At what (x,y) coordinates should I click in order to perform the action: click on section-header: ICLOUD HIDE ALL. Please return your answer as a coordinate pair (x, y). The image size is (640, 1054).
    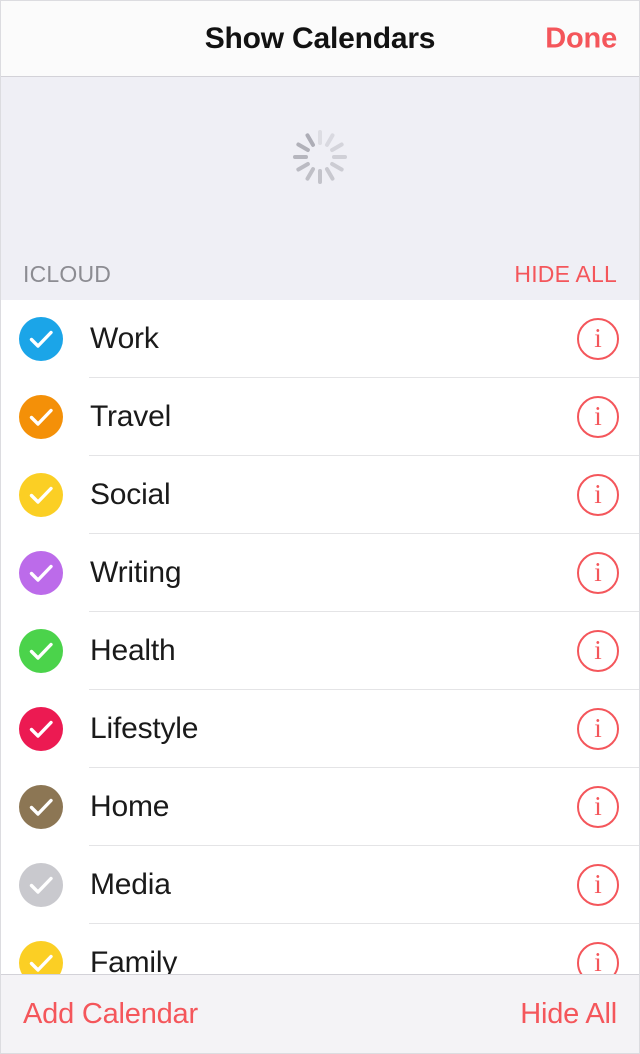
    Looking at the image, I should click on (320, 274).